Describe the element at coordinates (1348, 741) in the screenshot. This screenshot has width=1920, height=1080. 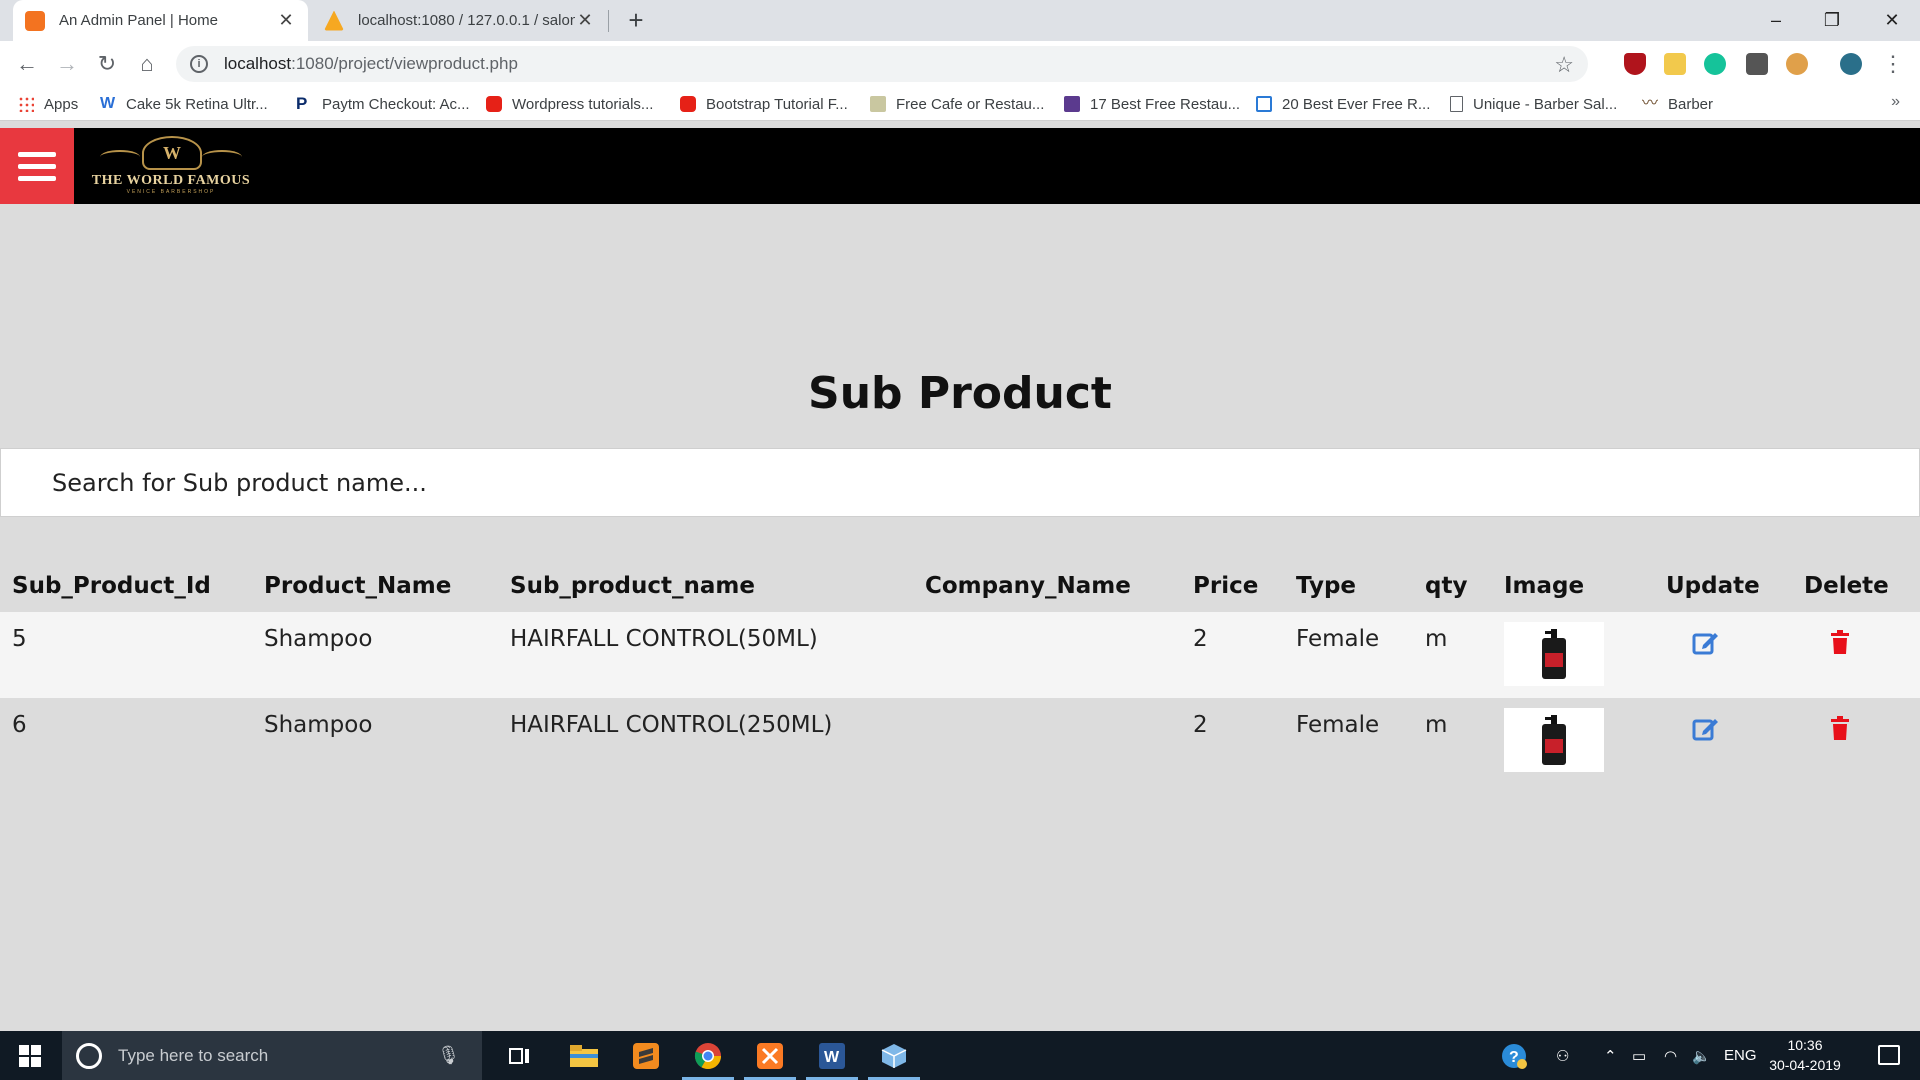
I see `cell-type: Female` at that location.